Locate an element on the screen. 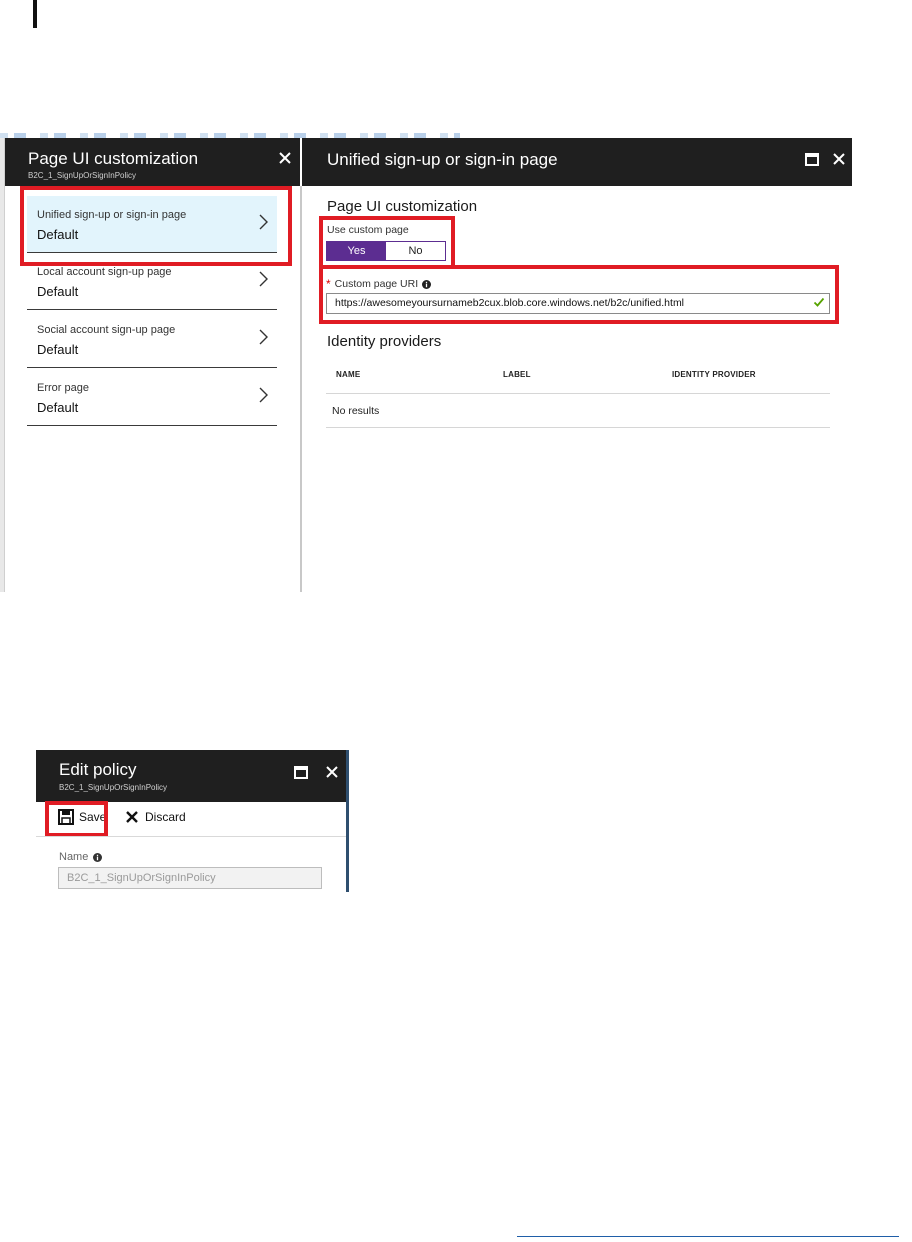 Image resolution: width=912 pixels, height=1242 pixels. col-header-identity-provider: IDENTITY PROVIDER is located at coordinates (714, 374).